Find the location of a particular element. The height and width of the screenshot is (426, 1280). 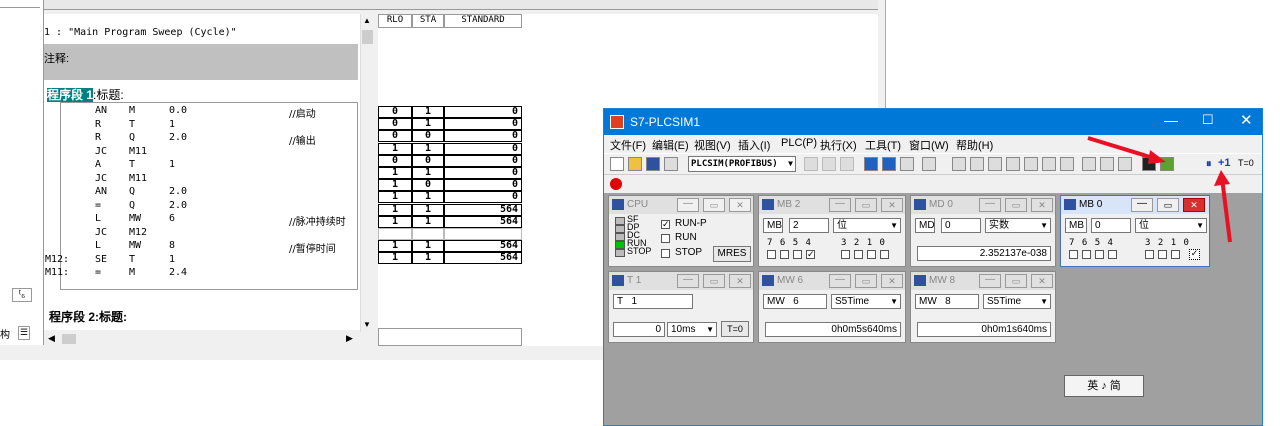

address-field: 0 is located at coordinates (961, 225).